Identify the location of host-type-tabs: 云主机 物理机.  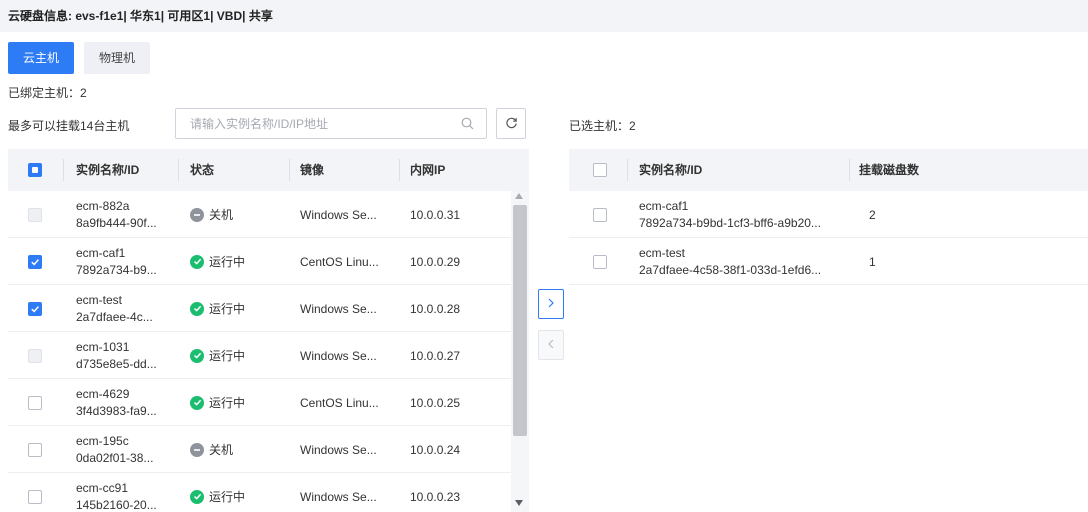
(79, 58).